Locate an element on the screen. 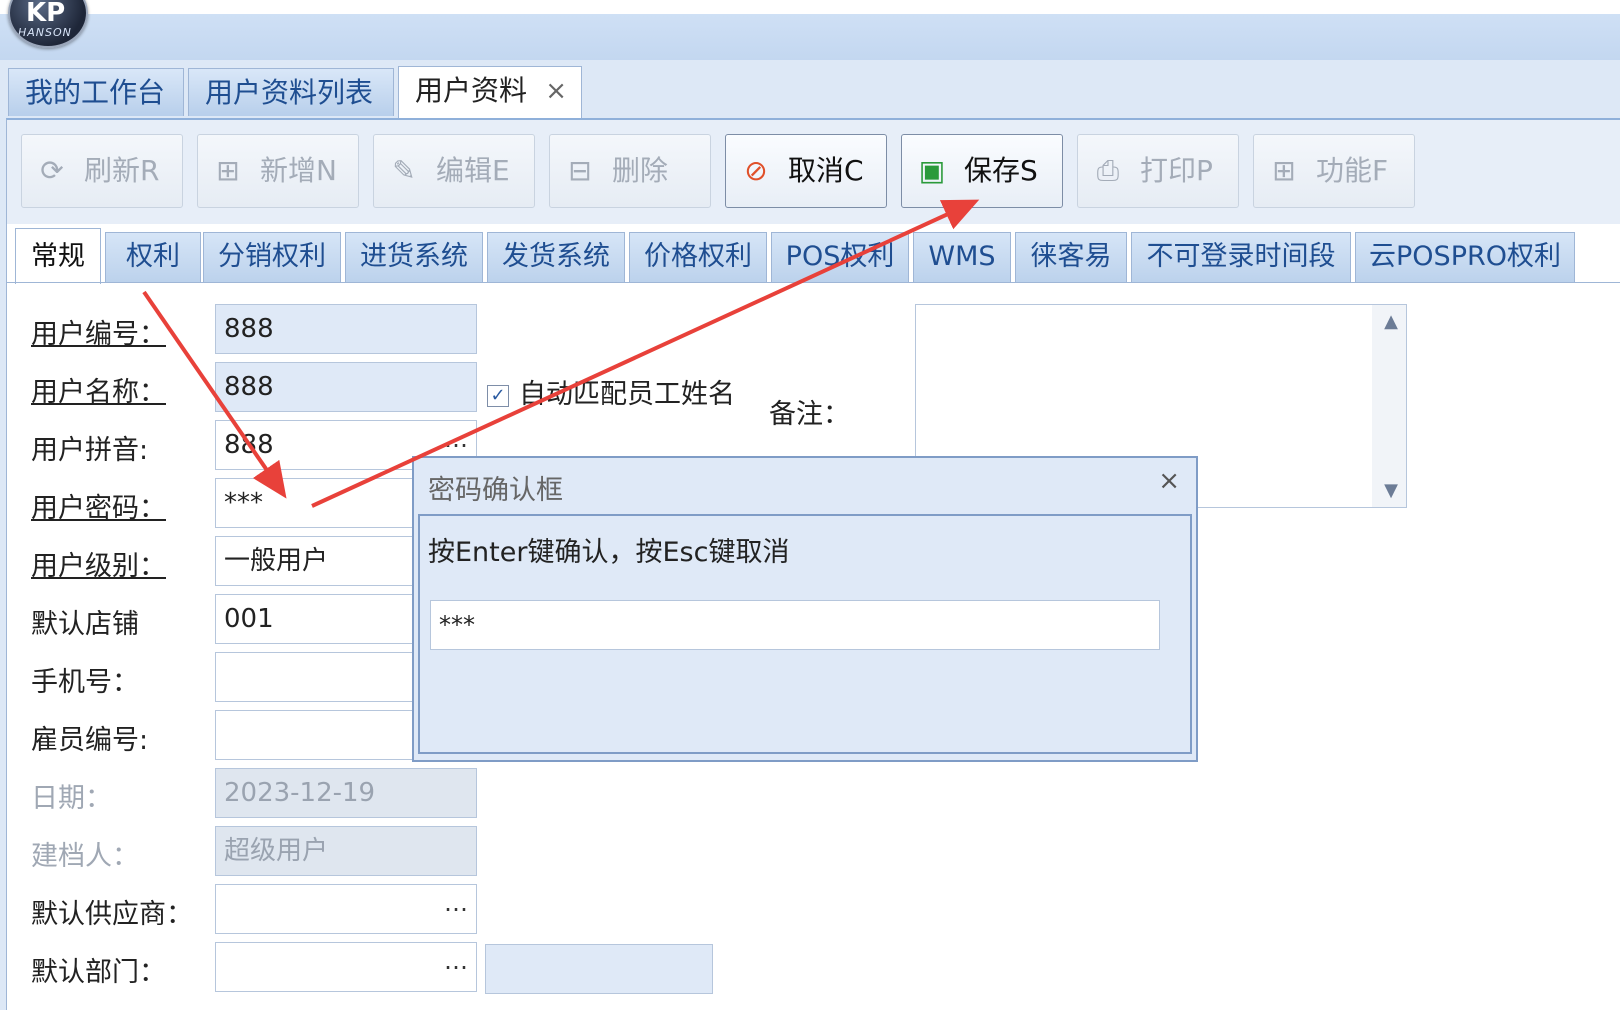  add-button: ⊞ 新增N is located at coordinates (278, 171).